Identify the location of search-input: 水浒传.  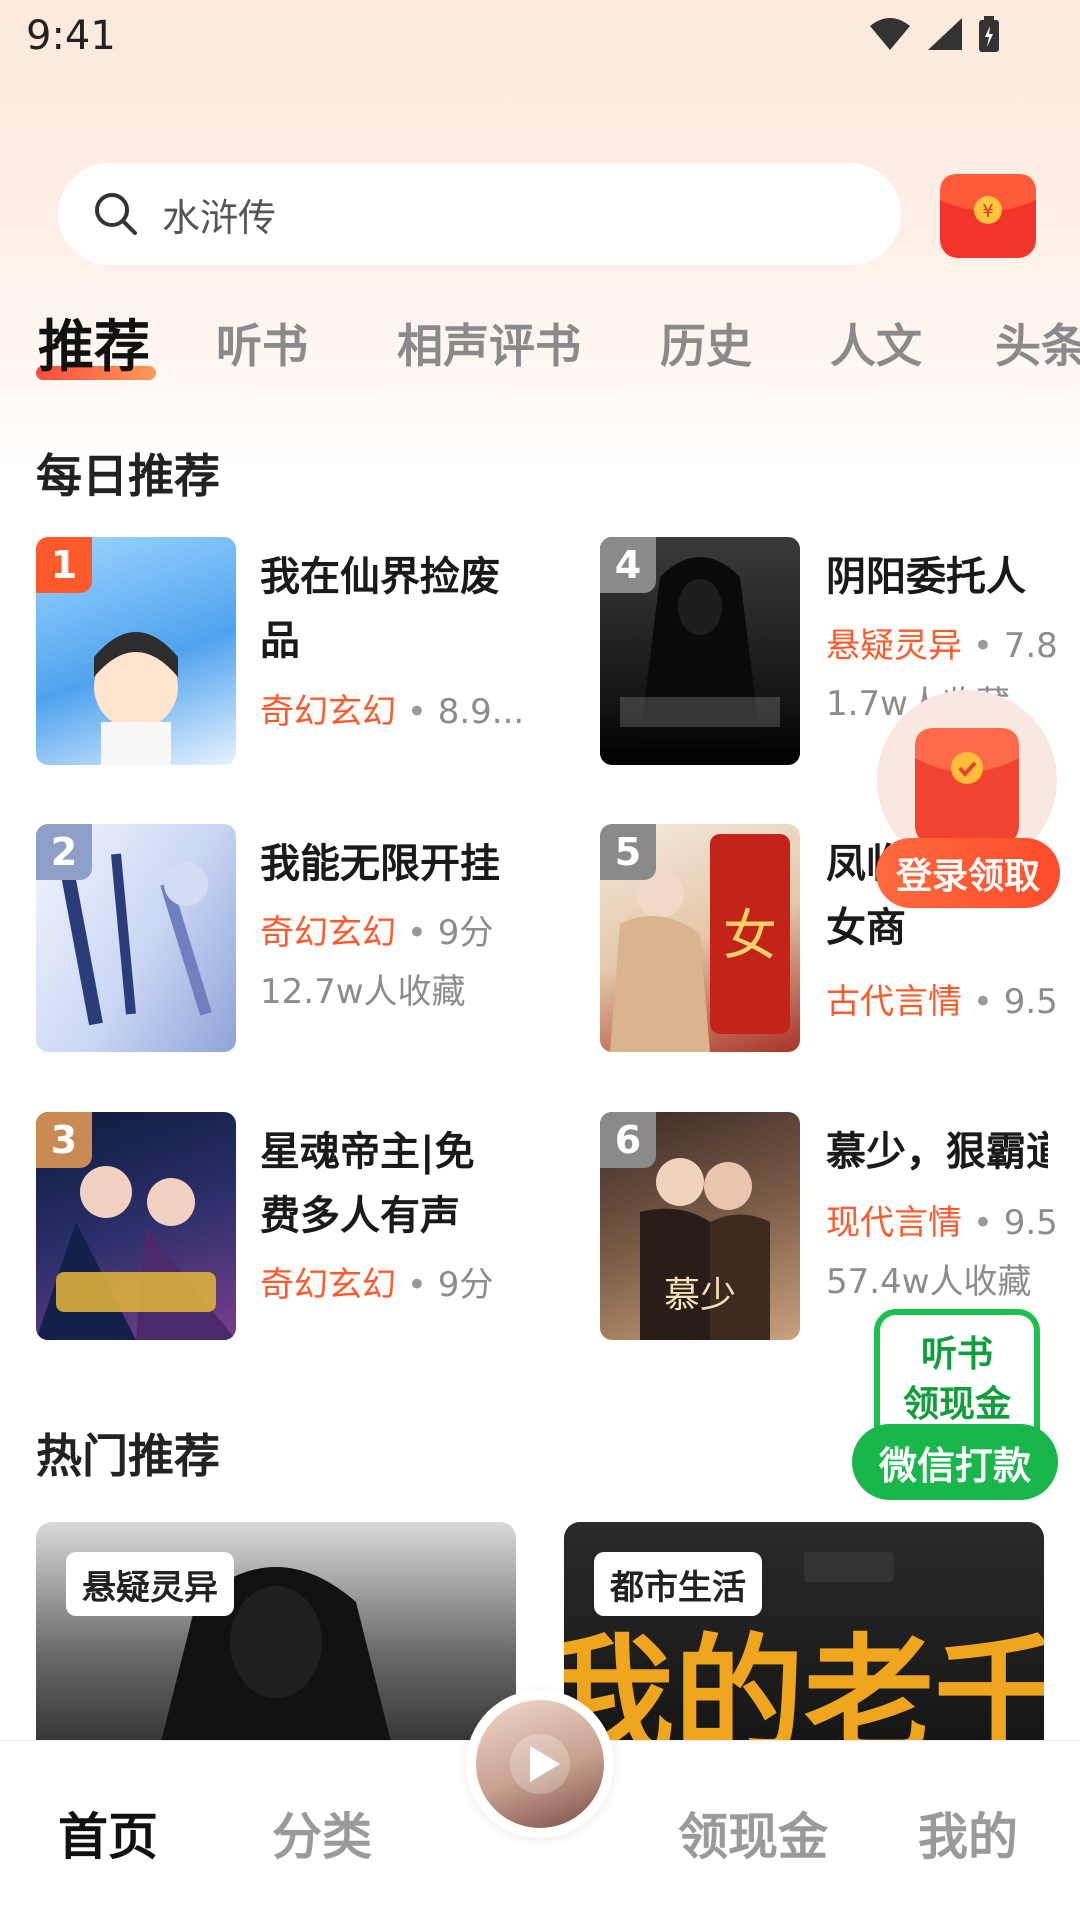
(479, 214).